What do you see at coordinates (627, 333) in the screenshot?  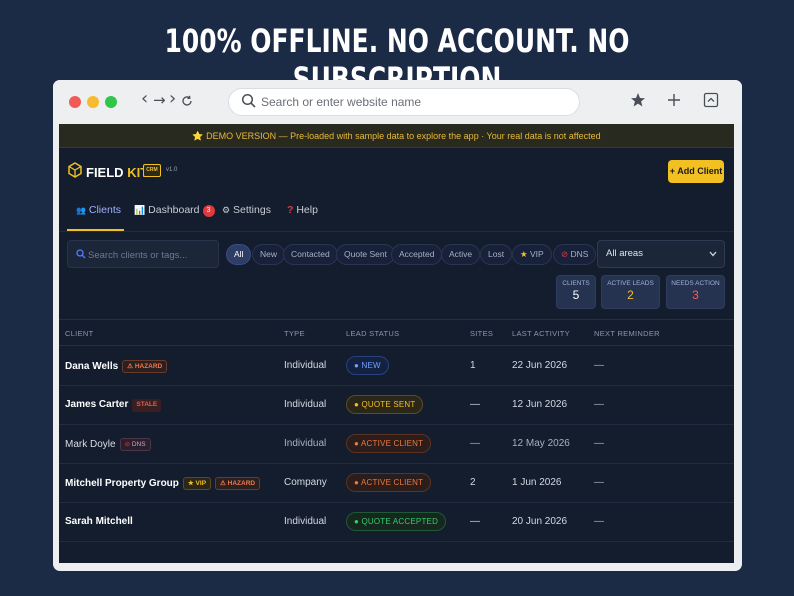 I see `header-next-reminder: NEXT REMINDER` at bounding box center [627, 333].